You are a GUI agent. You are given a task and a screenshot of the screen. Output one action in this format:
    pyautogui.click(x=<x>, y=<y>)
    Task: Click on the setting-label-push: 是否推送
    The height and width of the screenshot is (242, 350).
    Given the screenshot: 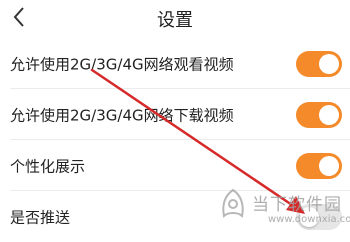 What is the action you would take?
    pyautogui.click(x=40, y=217)
    